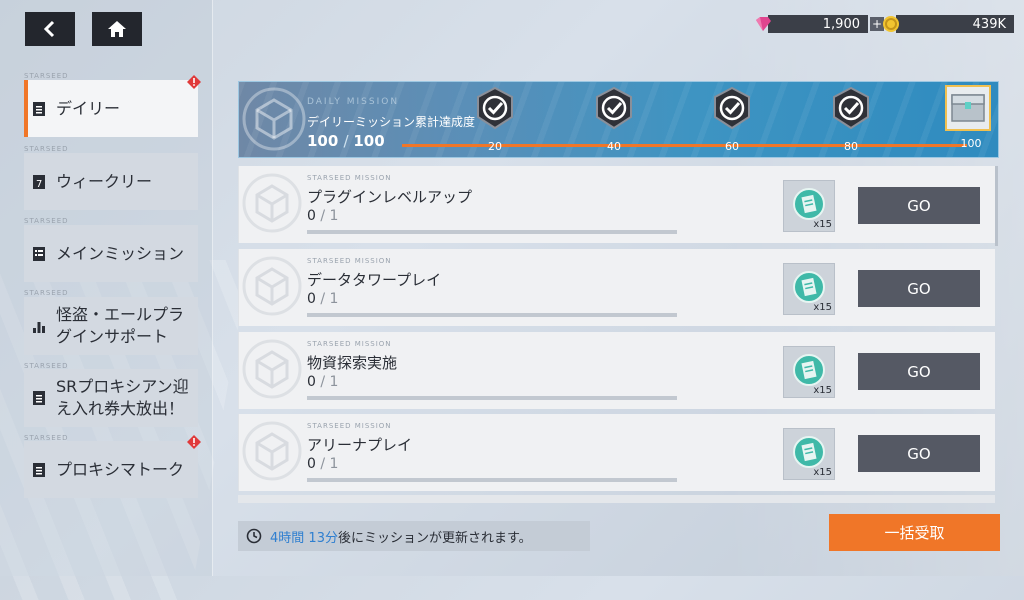 The image size is (1024, 600). I want to click on milestone-20: 20, so click(495, 119).